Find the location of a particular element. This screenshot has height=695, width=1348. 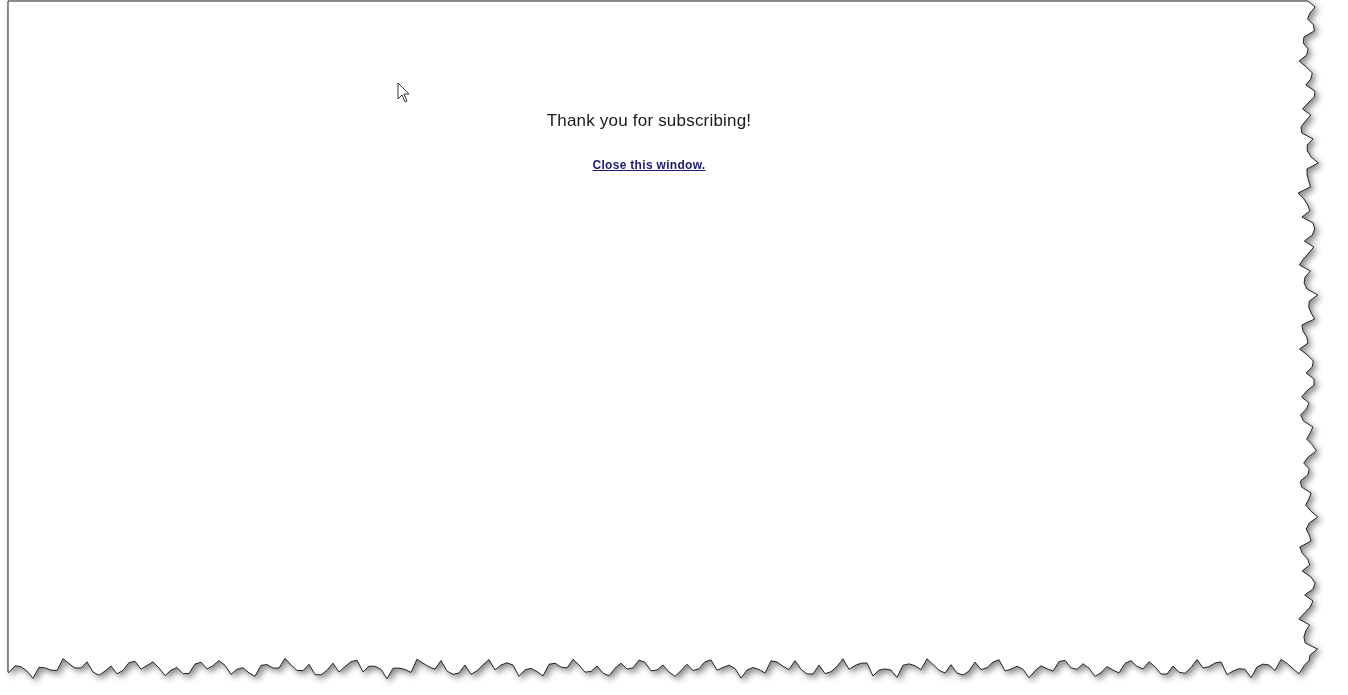

thank-you-message: Thank you for subscribing! is located at coordinates (649, 121).